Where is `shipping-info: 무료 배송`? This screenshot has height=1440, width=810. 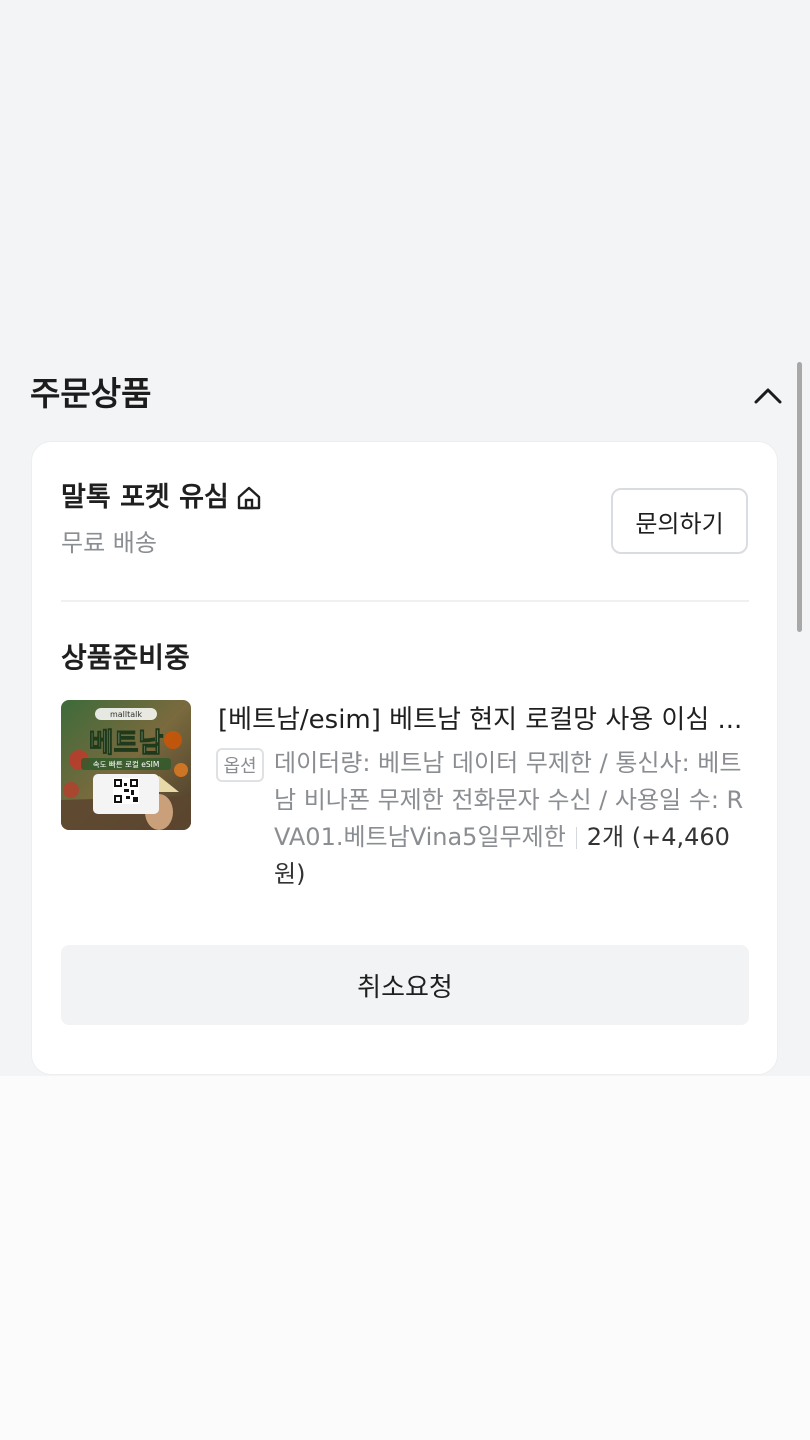 shipping-info: 무료 배송 is located at coordinates (109, 543).